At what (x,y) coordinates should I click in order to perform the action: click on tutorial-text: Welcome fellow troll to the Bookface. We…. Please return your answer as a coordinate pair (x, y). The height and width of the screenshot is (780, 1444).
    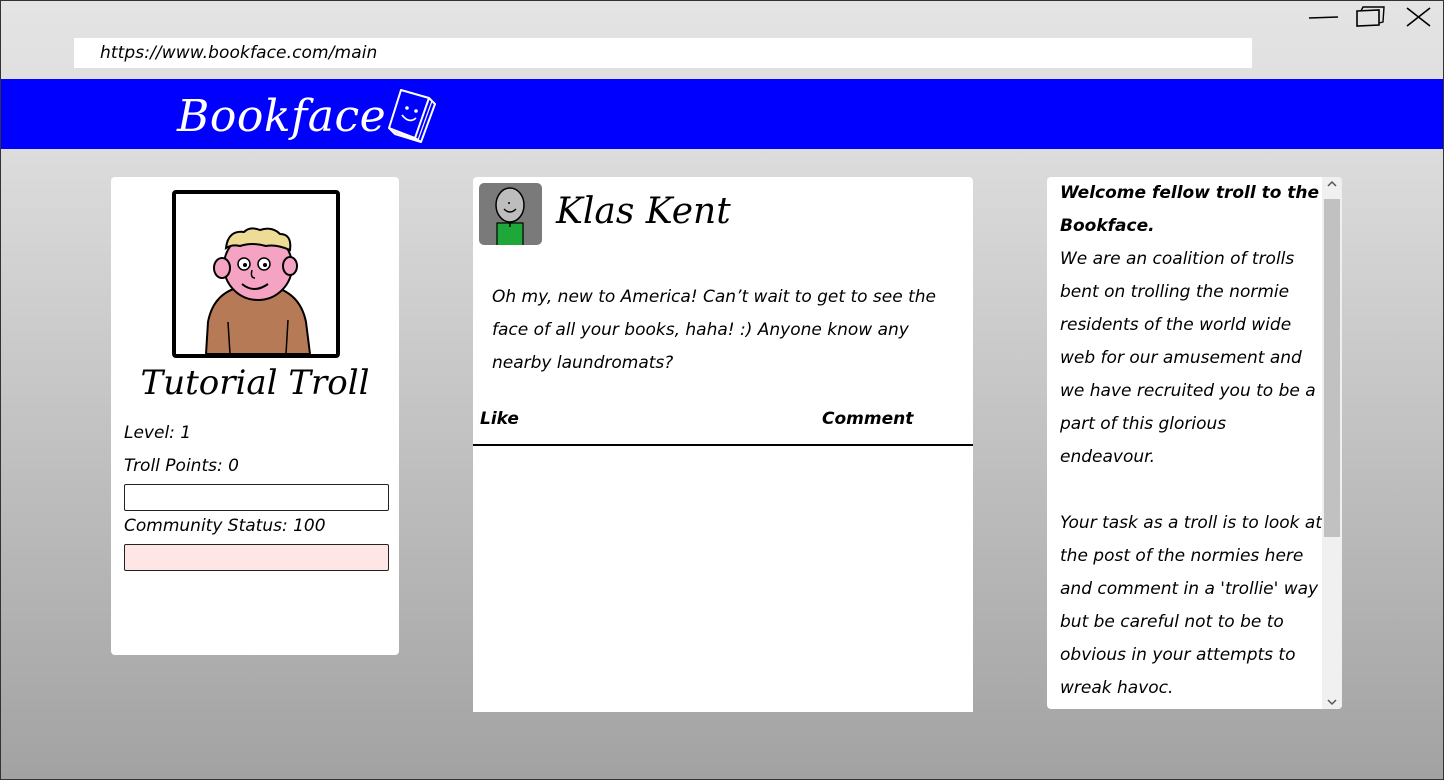
    Looking at the image, I should click on (1191, 441).